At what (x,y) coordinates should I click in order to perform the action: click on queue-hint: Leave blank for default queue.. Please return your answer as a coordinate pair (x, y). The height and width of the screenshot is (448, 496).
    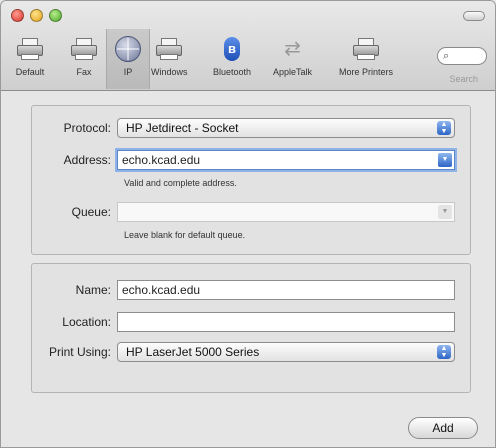
    Looking at the image, I should click on (185, 235).